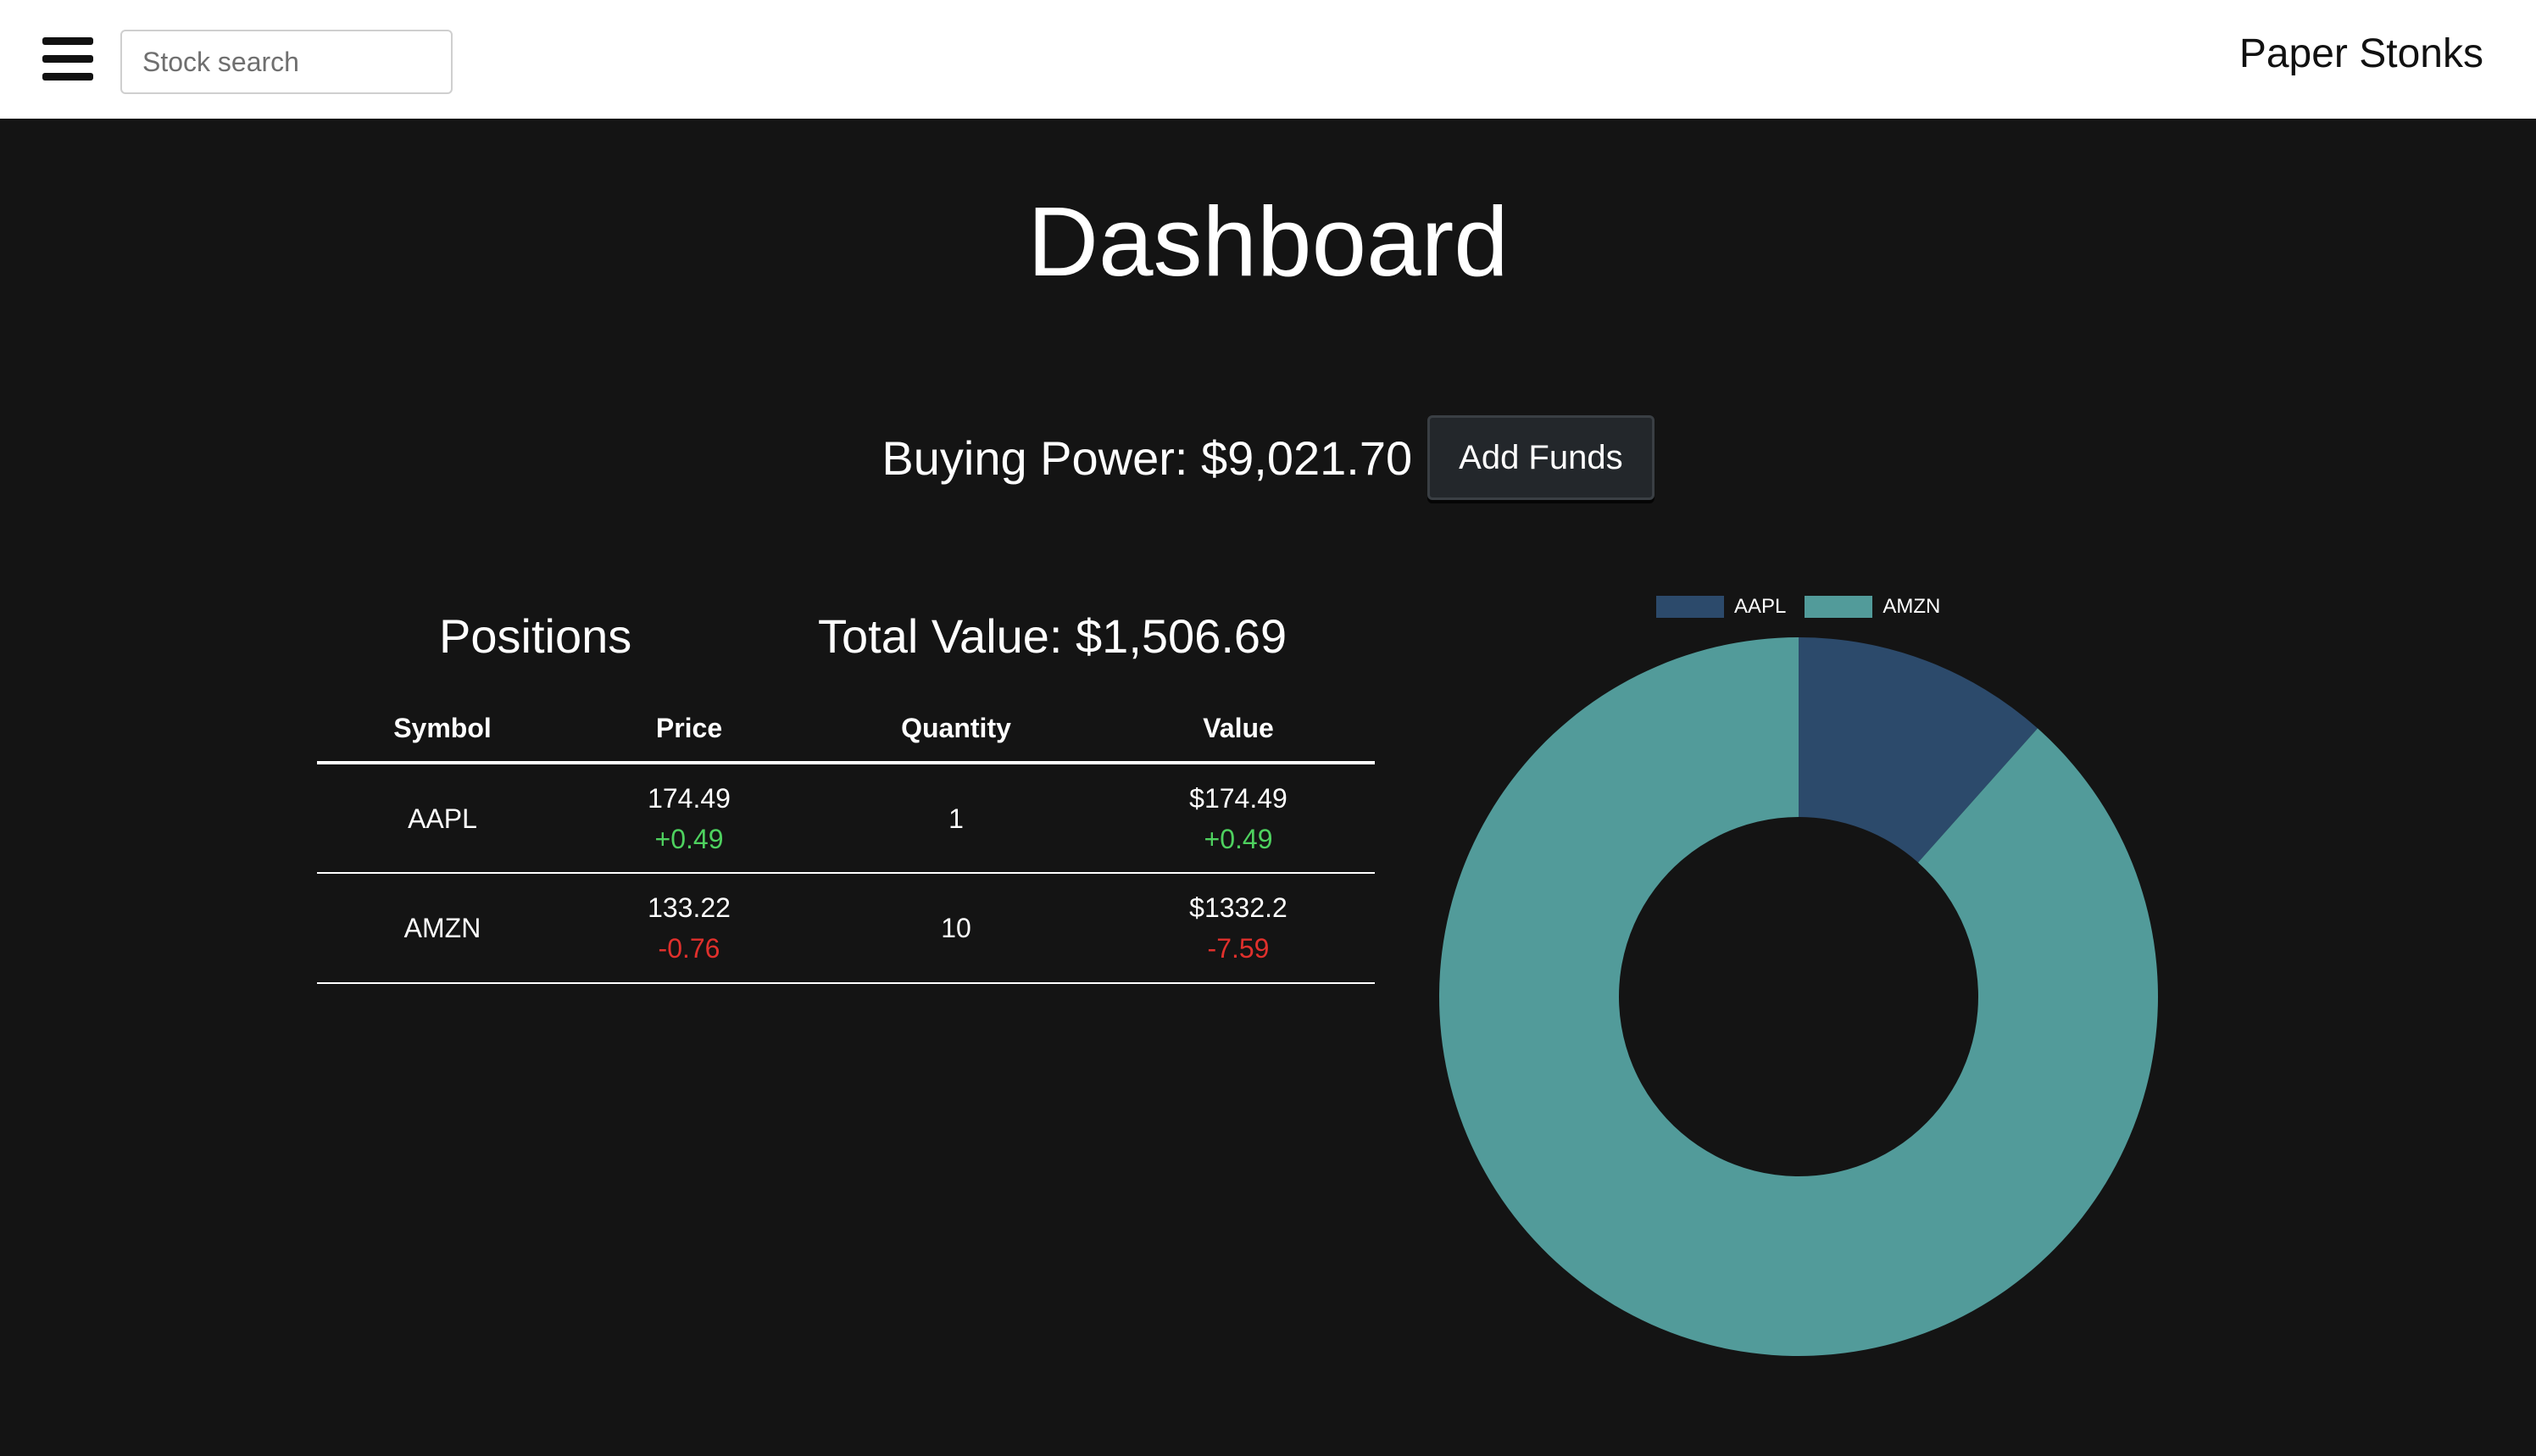 The image size is (2536, 1456). Describe the element at coordinates (1238, 907) in the screenshot. I see `position-value: $1332.2` at that location.